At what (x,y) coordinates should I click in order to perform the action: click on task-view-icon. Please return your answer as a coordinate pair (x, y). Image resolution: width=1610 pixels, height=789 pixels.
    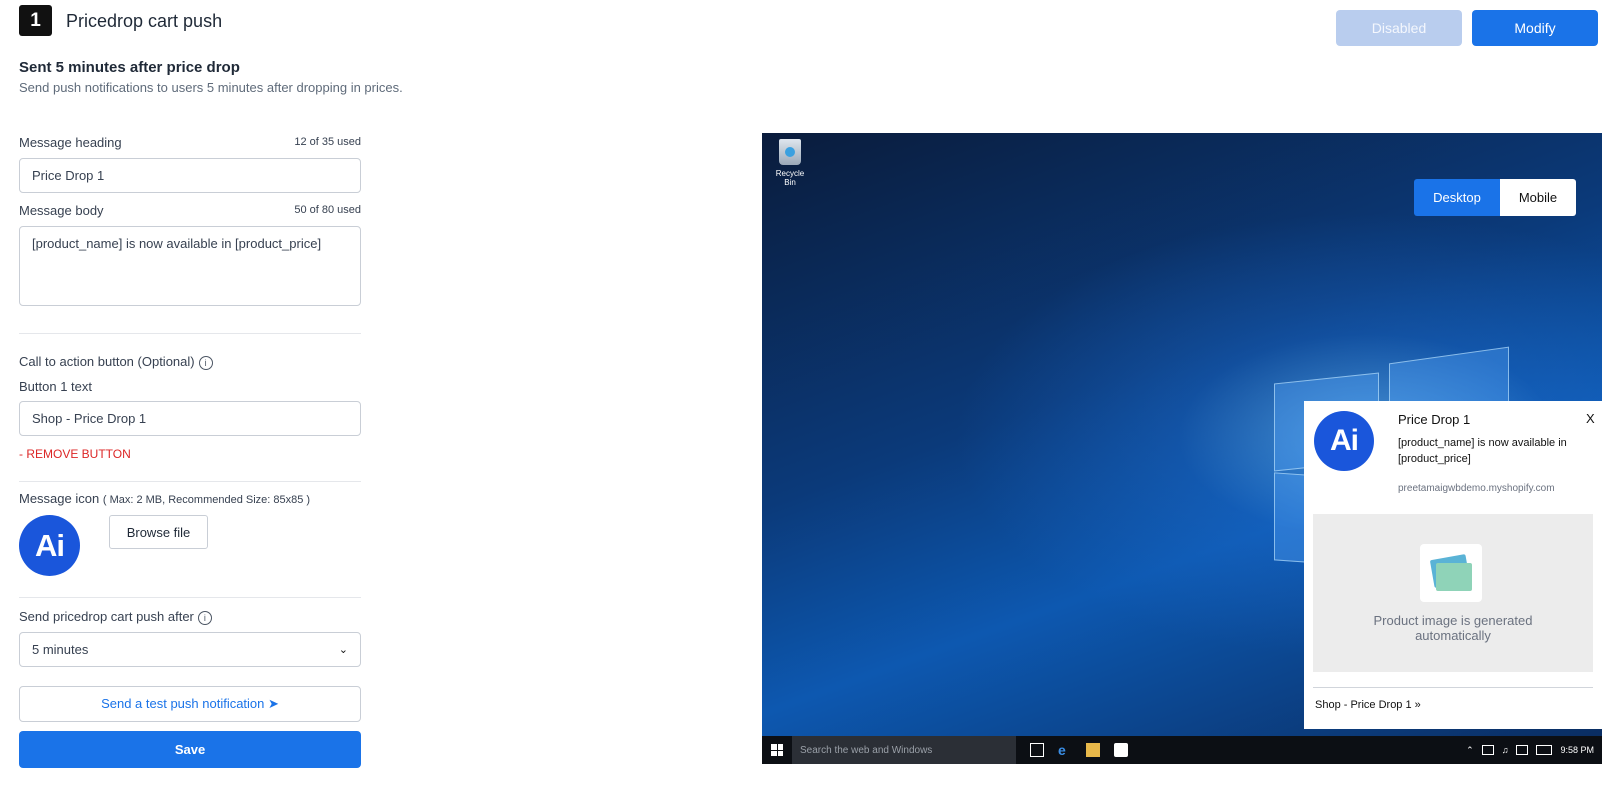
    Looking at the image, I should click on (1037, 750).